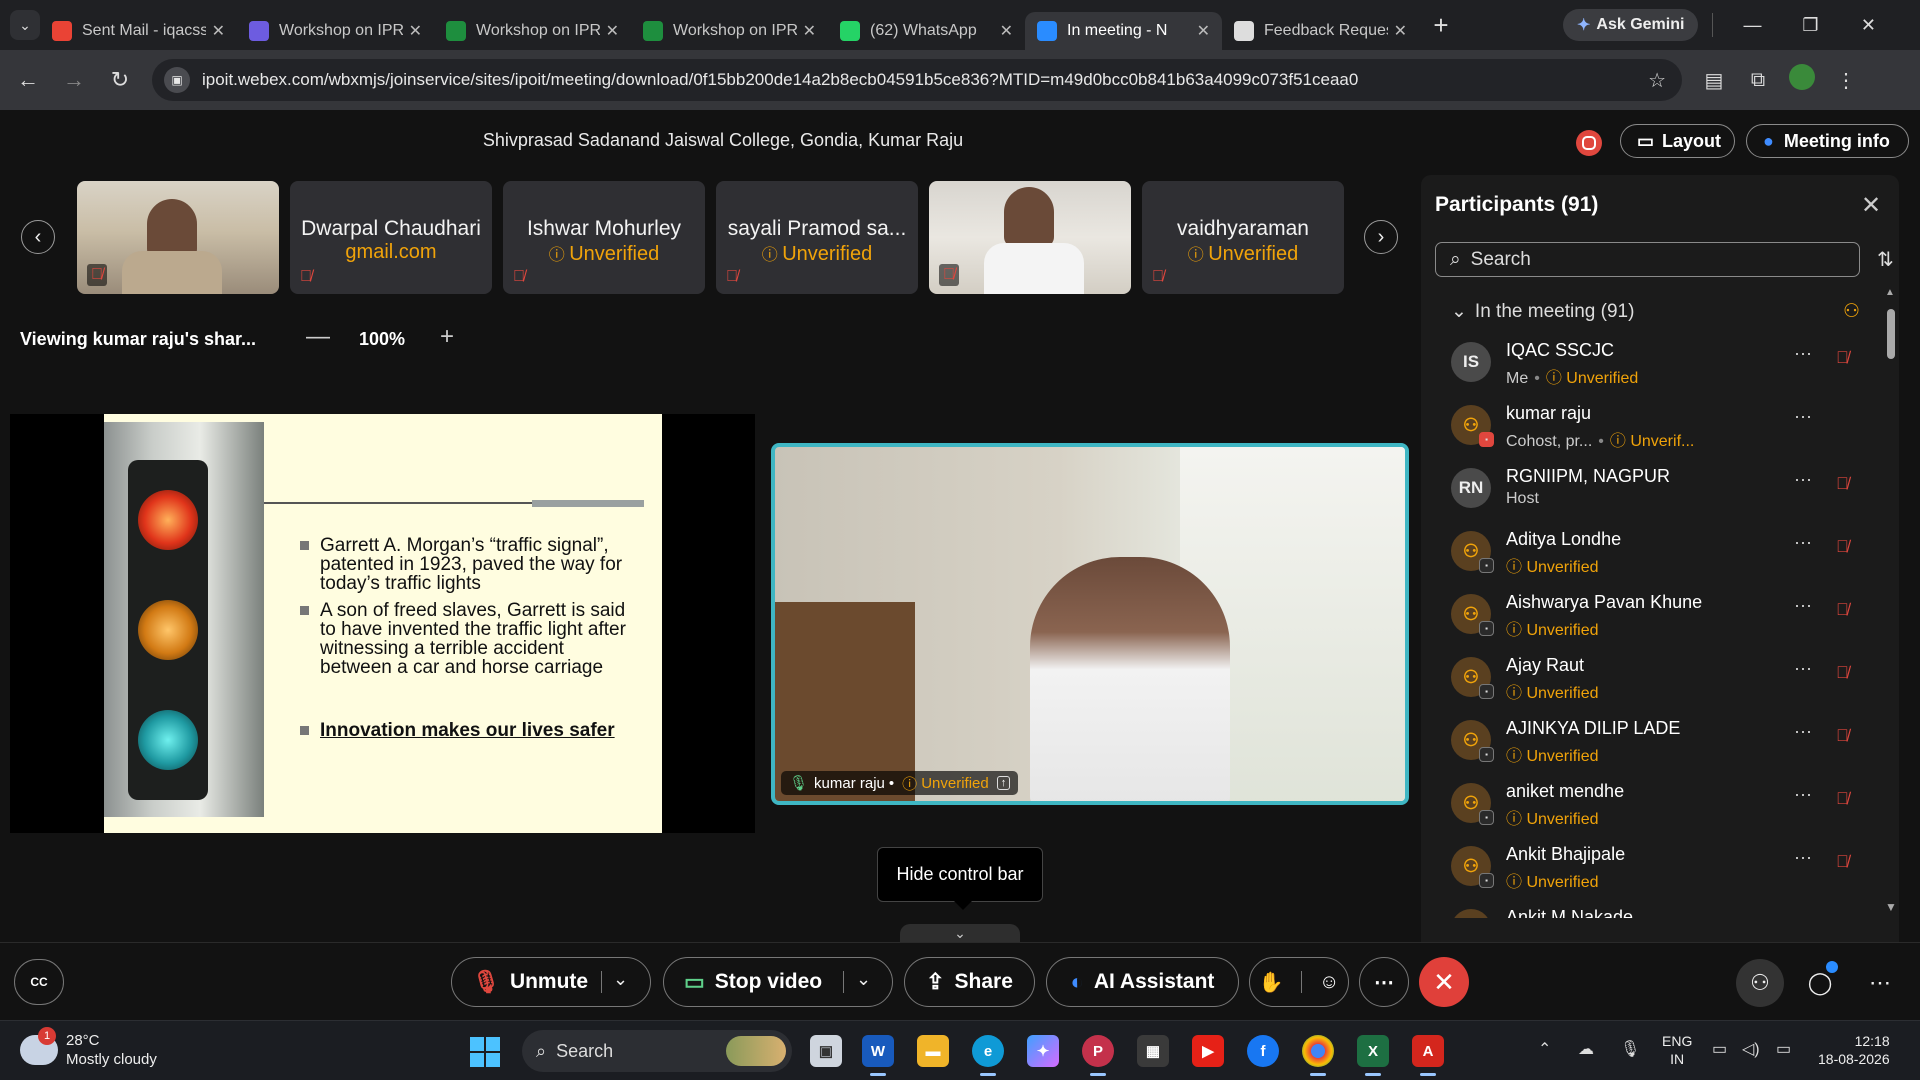  Describe the element at coordinates (1123, 31) in the screenshot. I see `browser-tab: In meeting - N ✕` at that location.